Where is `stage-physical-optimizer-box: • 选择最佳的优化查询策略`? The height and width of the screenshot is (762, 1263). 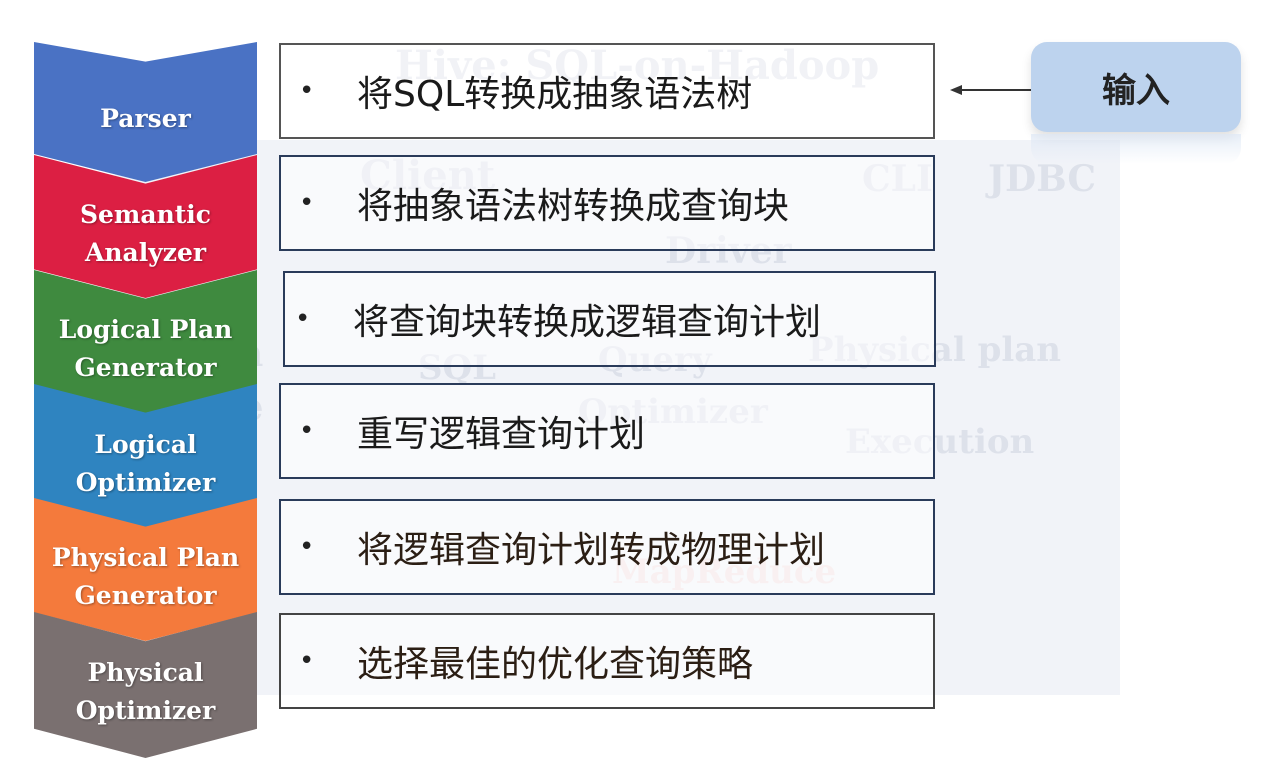
stage-physical-optimizer-box: • 选择最佳的优化查询策略 is located at coordinates (607, 661).